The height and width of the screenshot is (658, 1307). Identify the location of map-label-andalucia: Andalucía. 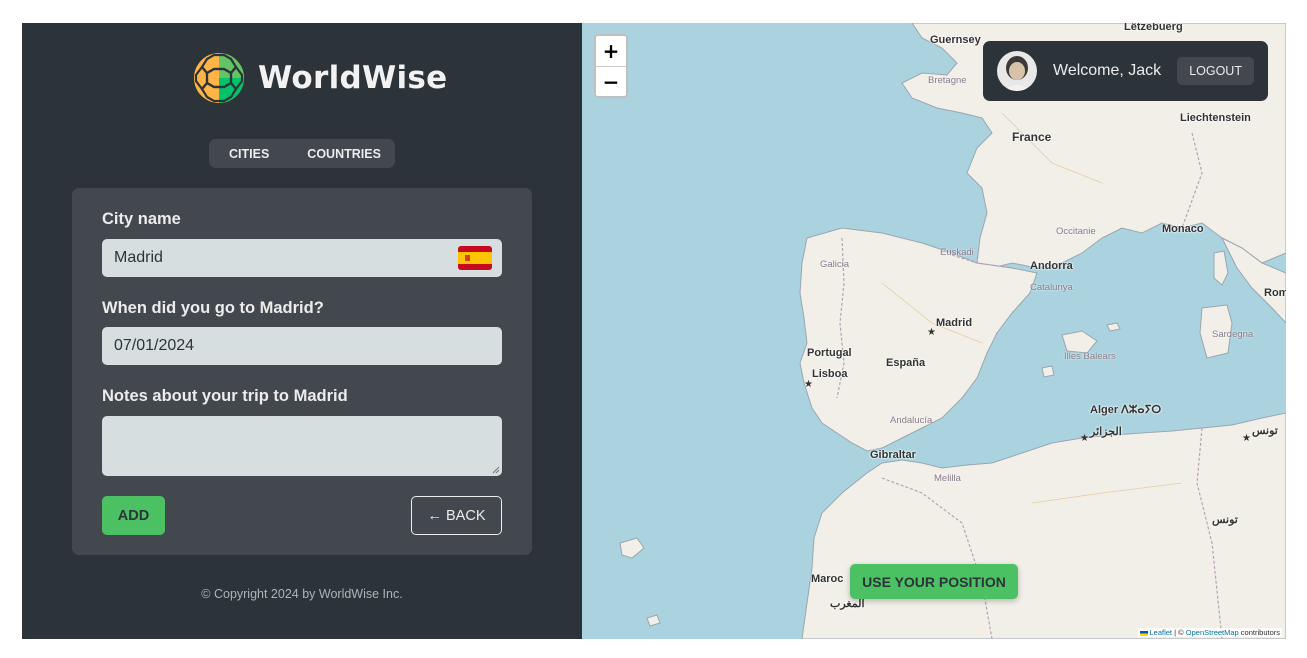
(911, 420).